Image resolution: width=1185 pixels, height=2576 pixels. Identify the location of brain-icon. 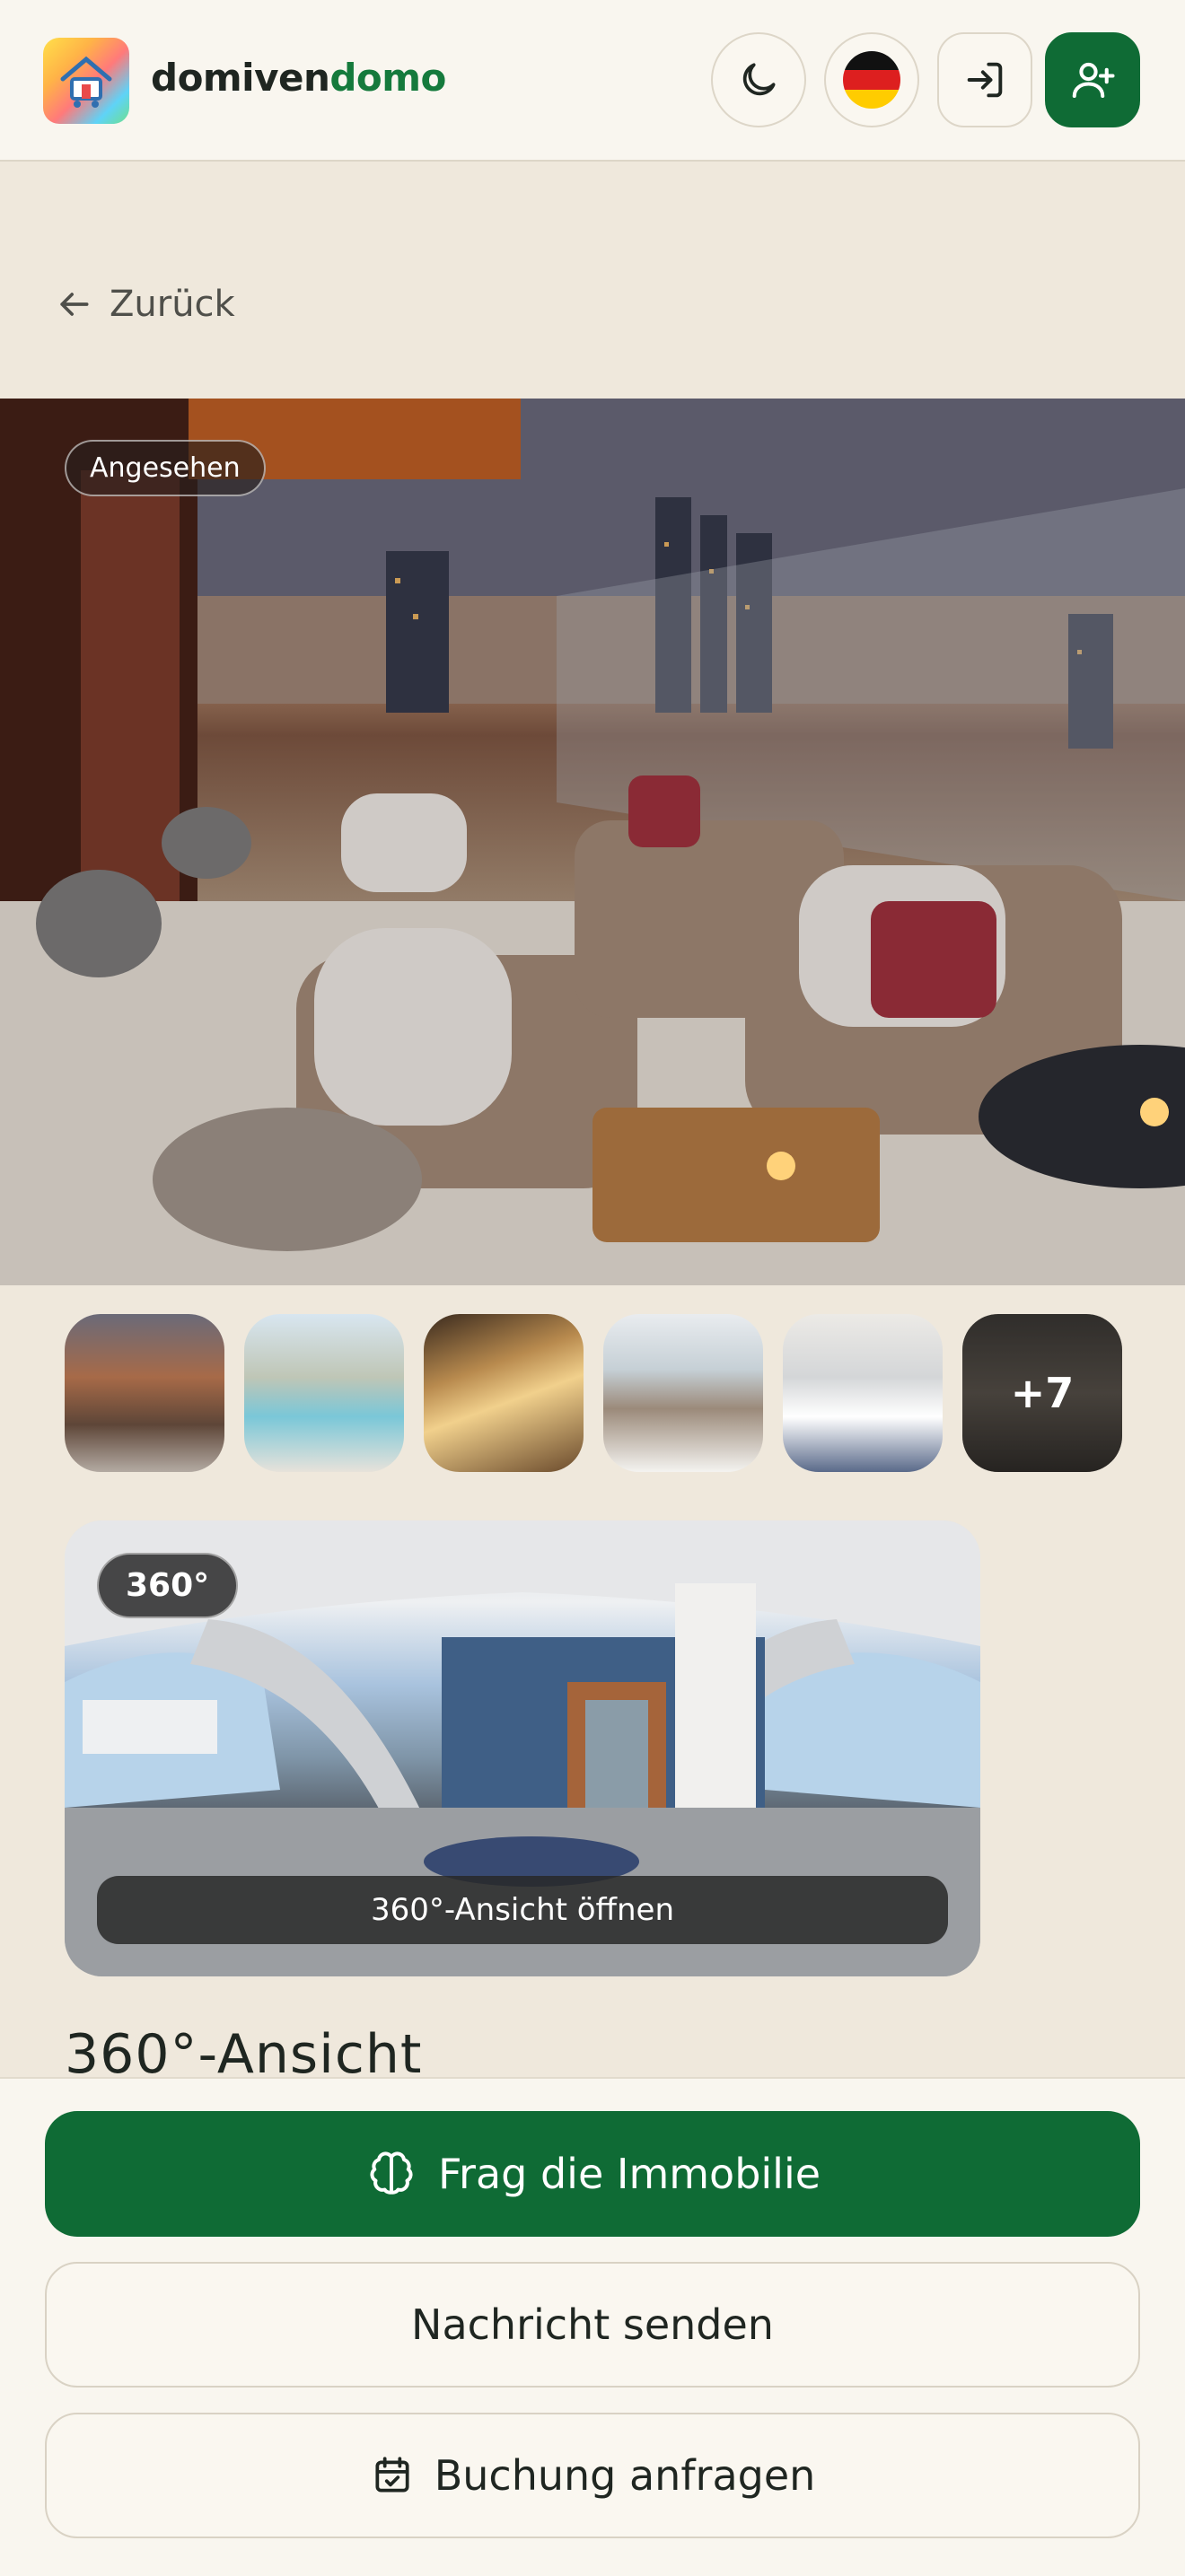
(391, 2173).